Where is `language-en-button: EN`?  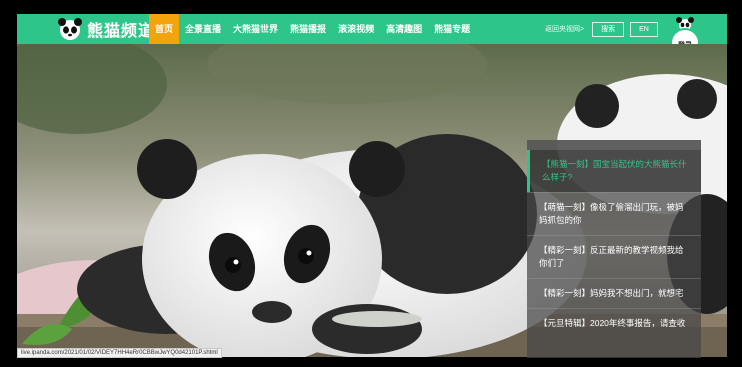 language-en-button: EN is located at coordinates (644, 29).